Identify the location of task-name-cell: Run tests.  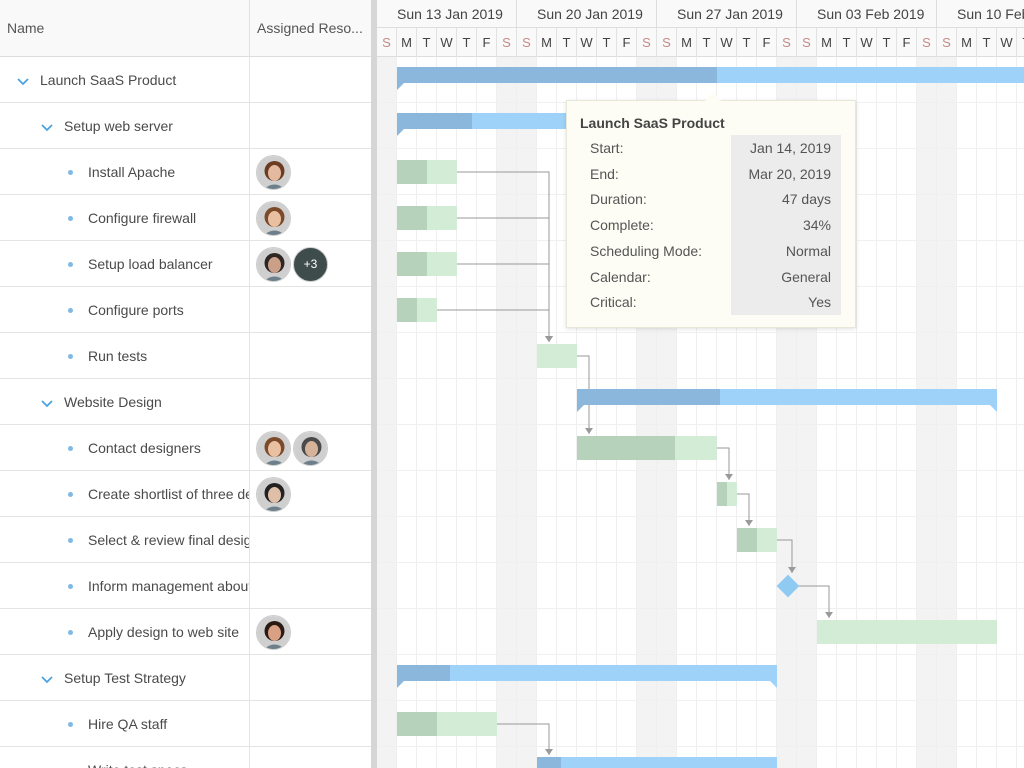
(125, 356).